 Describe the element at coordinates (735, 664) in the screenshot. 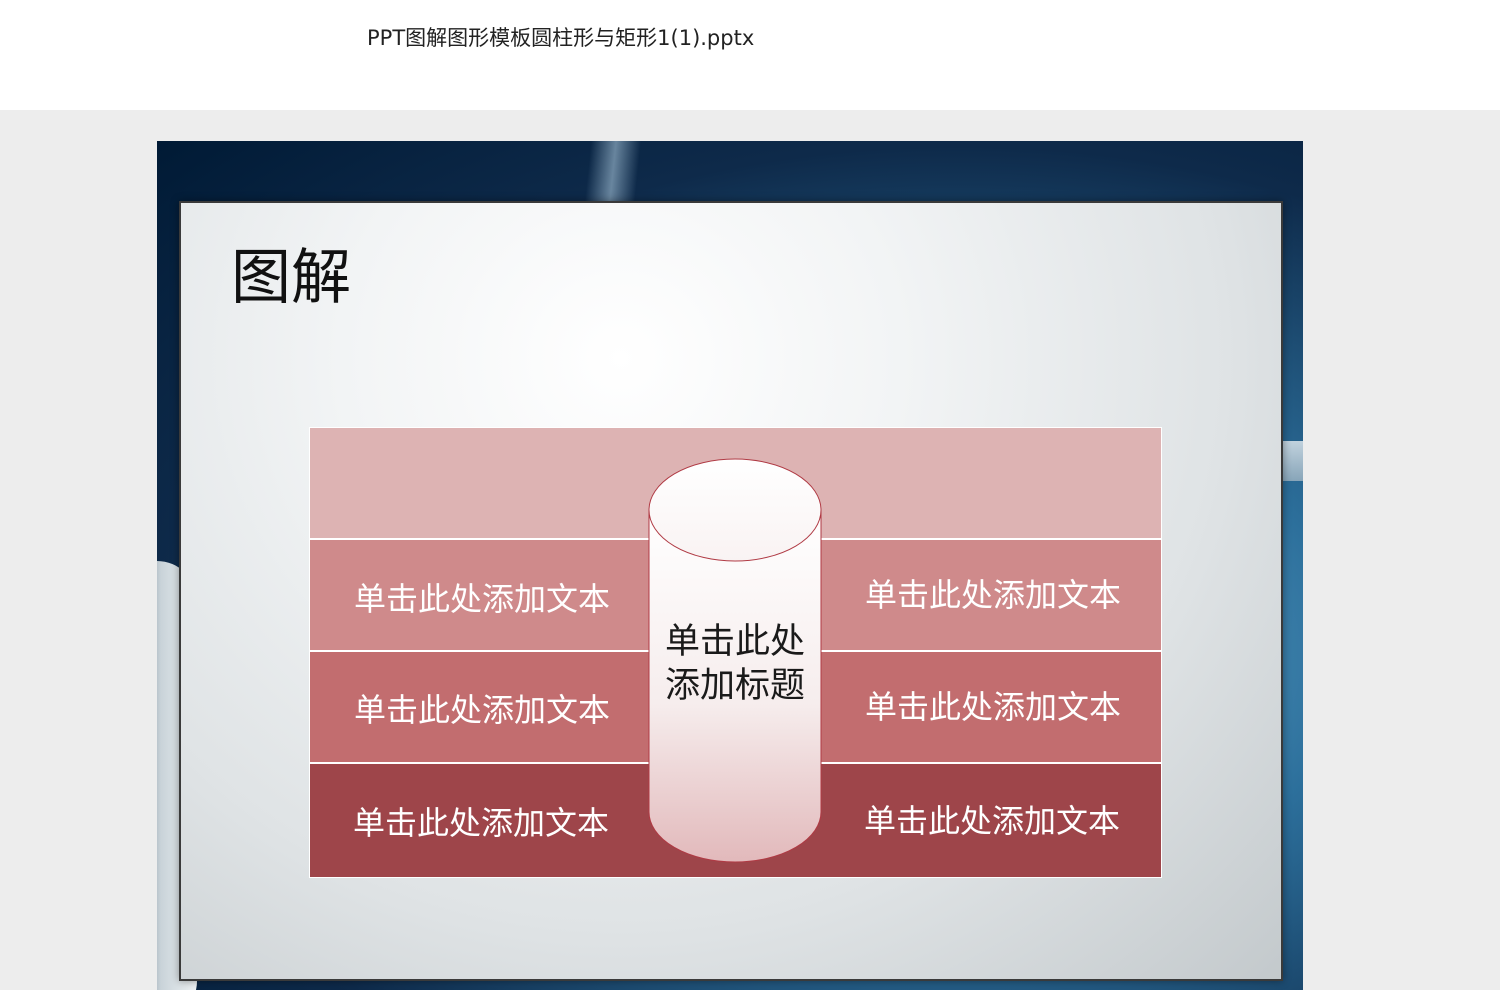

I see `cylinder-title: 单击此处 添加标题` at that location.